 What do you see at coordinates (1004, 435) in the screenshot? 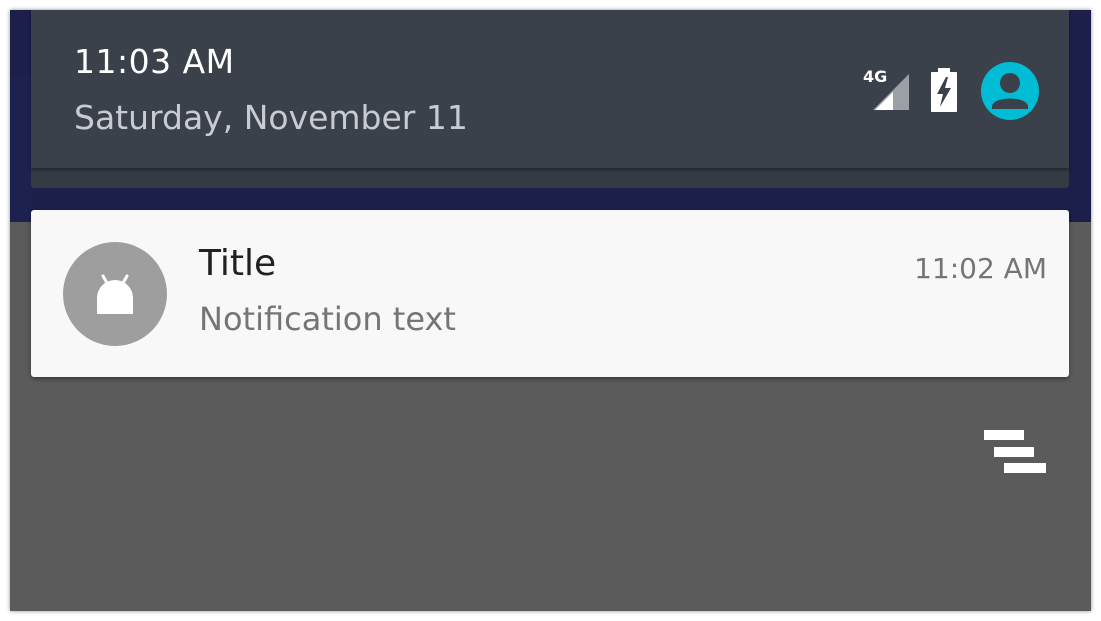
I see `clear-all-icon` at bounding box center [1004, 435].